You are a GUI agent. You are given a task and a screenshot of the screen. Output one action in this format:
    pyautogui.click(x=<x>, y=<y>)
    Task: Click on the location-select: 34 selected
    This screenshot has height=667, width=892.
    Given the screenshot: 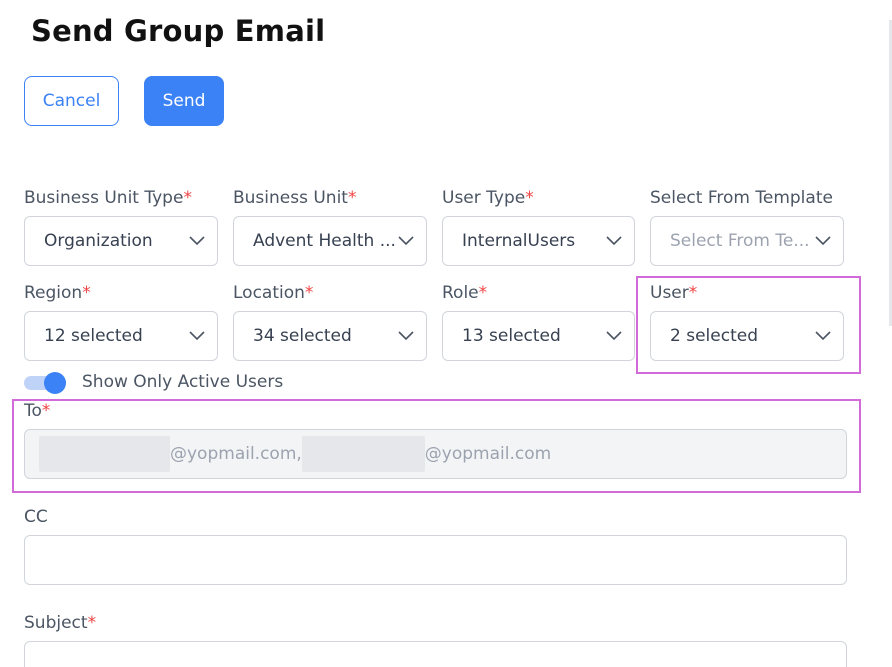 What is the action you would take?
    pyautogui.click(x=330, y=336)
    